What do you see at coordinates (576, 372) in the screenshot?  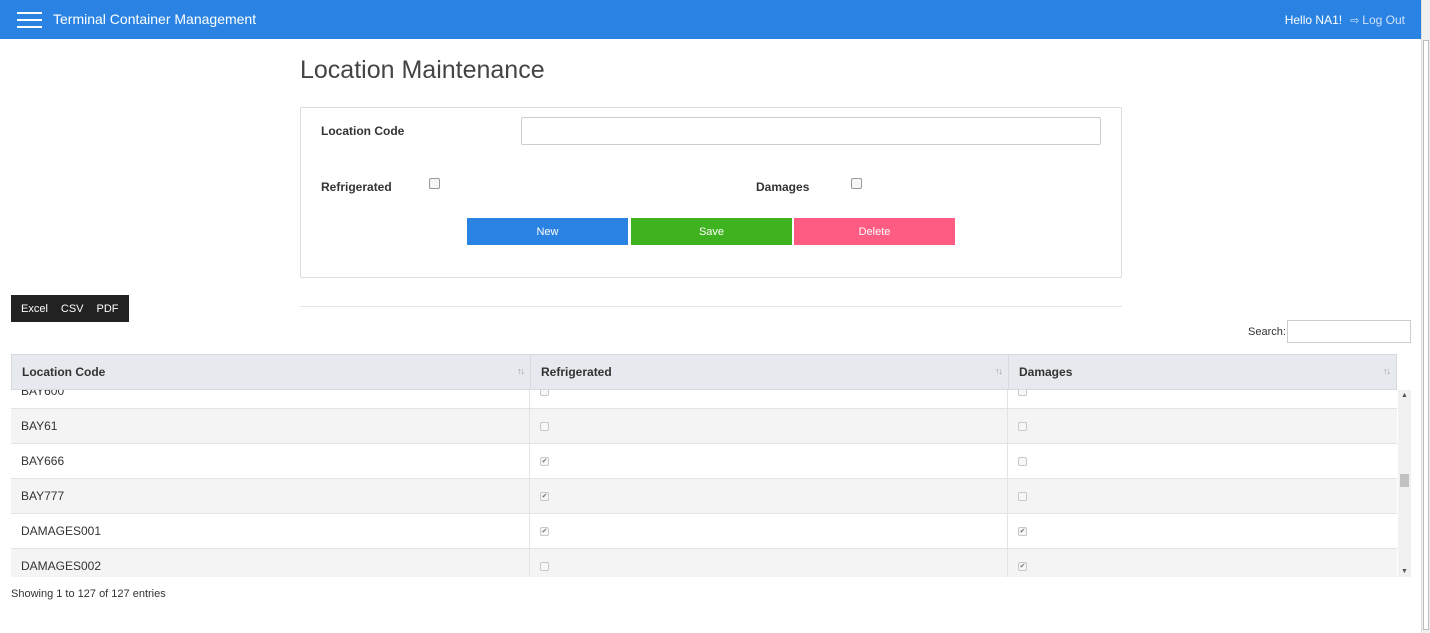 I see `column-header-label: Refrigerated` at bounding box center [576, 372].